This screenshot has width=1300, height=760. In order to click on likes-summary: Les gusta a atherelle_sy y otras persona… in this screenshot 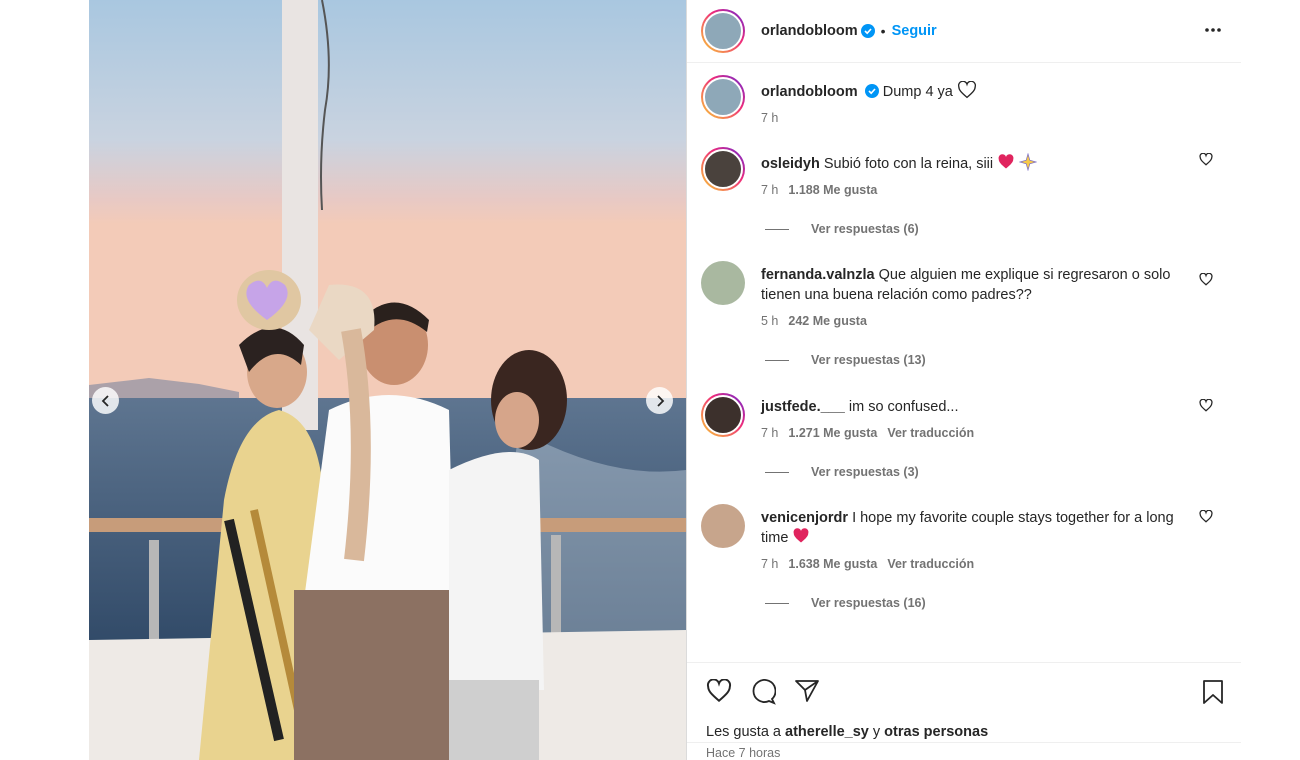, I will do `click(964, 732)`.